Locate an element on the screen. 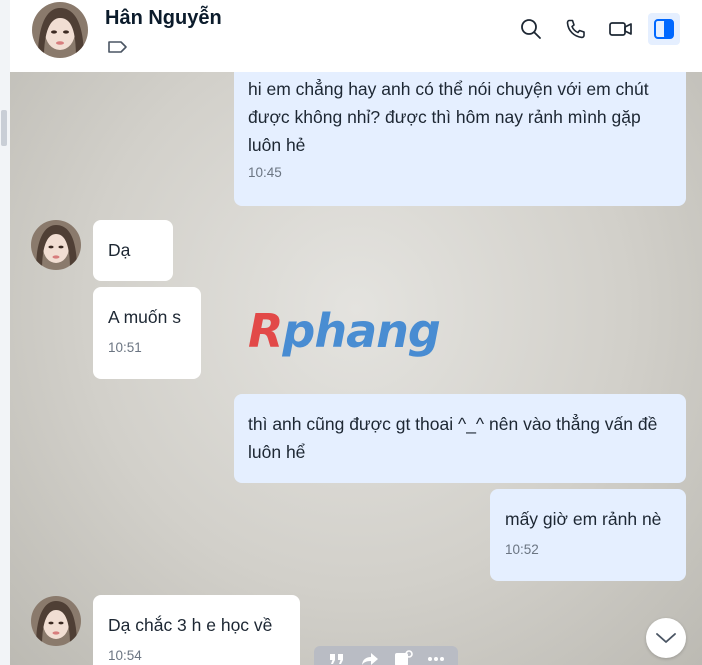 The image size is (702, 665). video-call-button is located at coordinates (621, 29).